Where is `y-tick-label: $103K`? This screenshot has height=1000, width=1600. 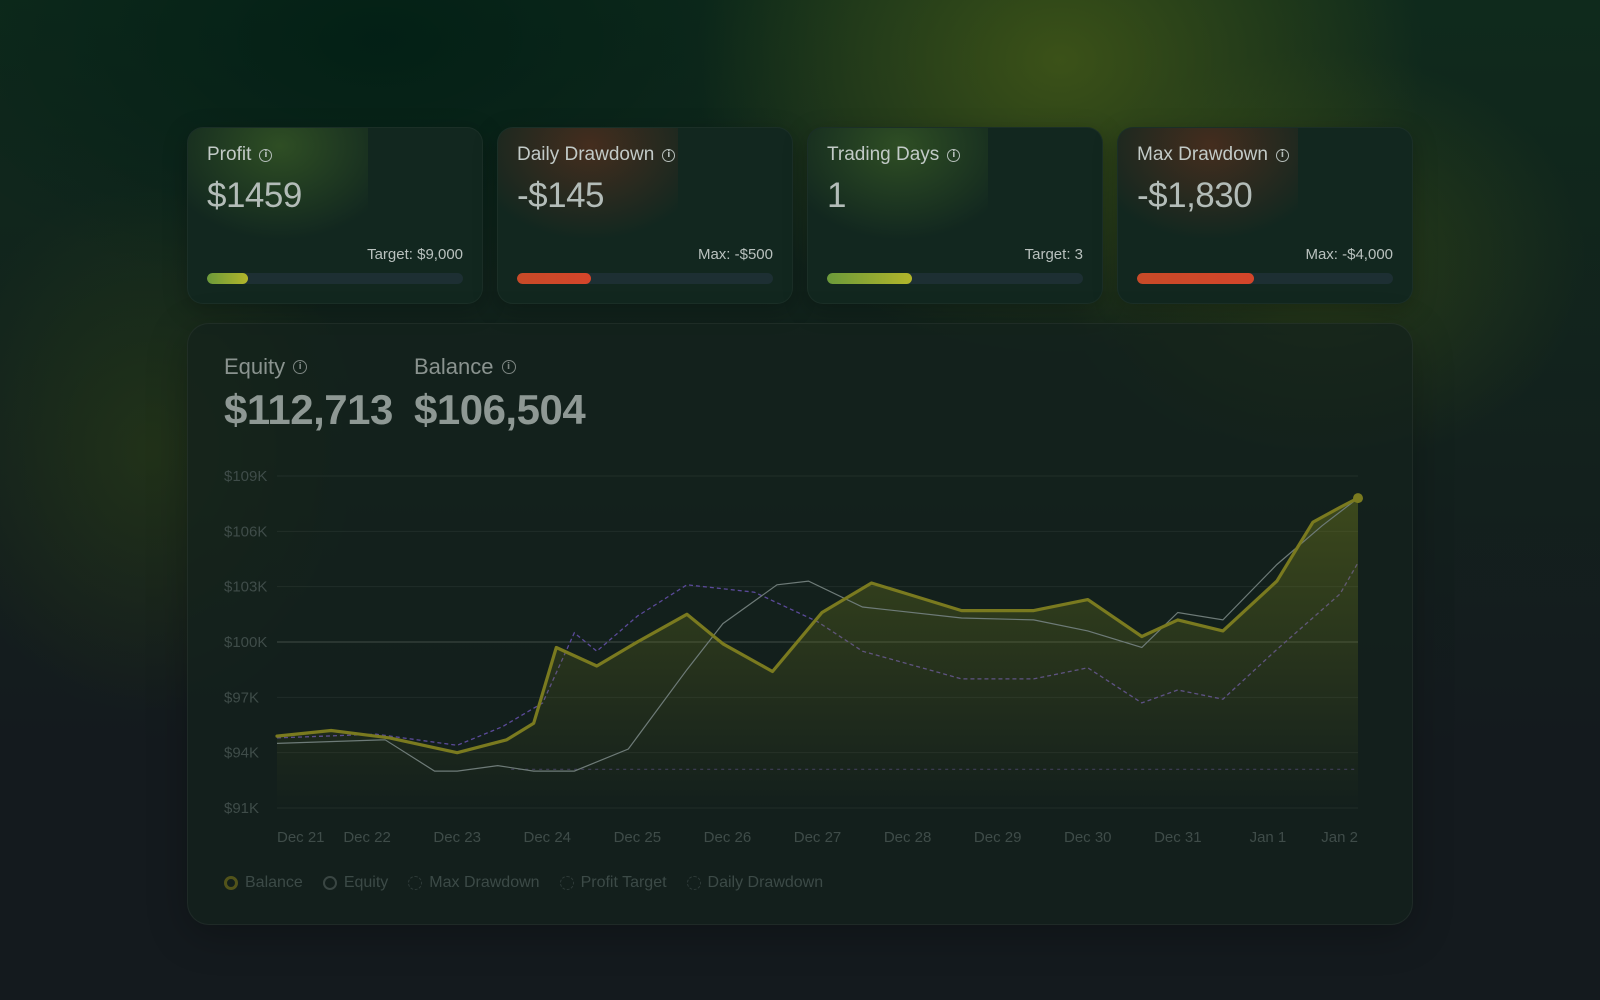
y-tick-label: $103K is located at coordinates (245, 587).